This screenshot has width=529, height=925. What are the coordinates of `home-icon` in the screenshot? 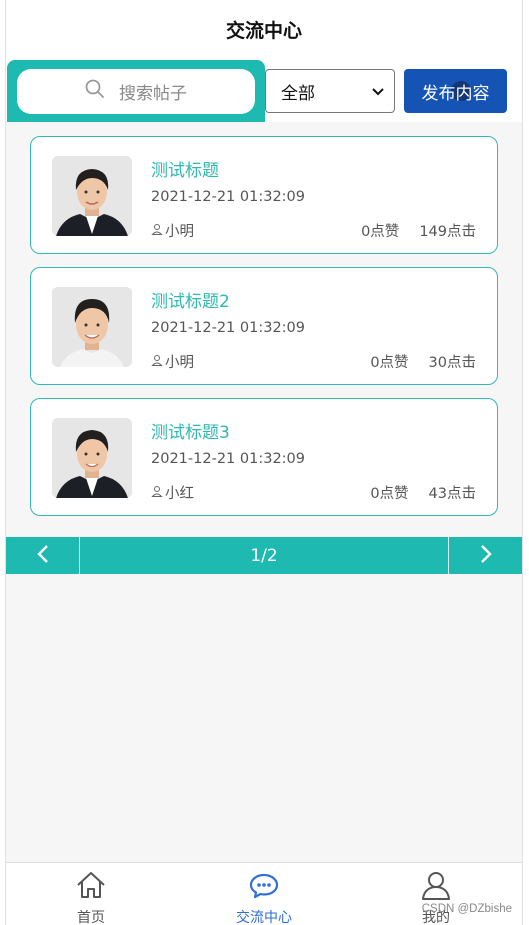 It's located at (91, 887).